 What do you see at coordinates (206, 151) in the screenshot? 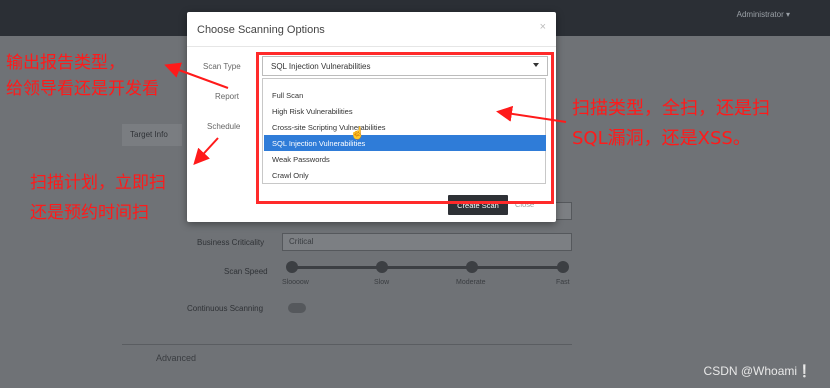
I see `arrow-to-schedule` at bounding box center [206, 151].